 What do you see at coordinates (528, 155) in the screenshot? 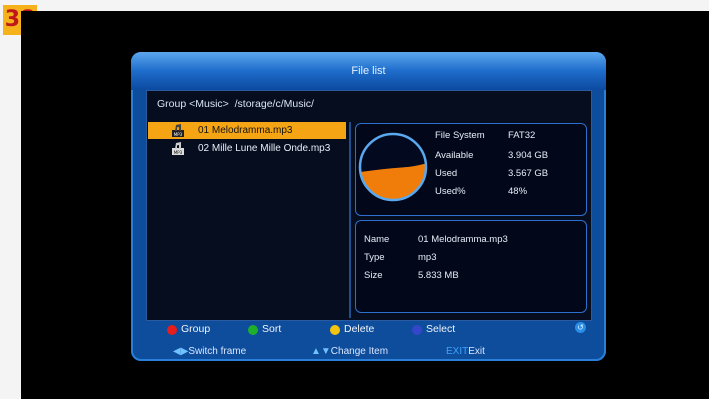
I see `storage-value-available: 3.904 GB` at bounding box center [528, 155].